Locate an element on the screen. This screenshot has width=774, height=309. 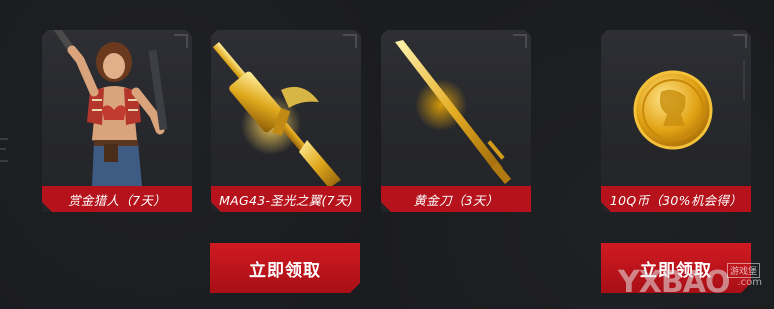
watermark: YXBAO 游戏堡 .com is located at coordinates (693, 281).